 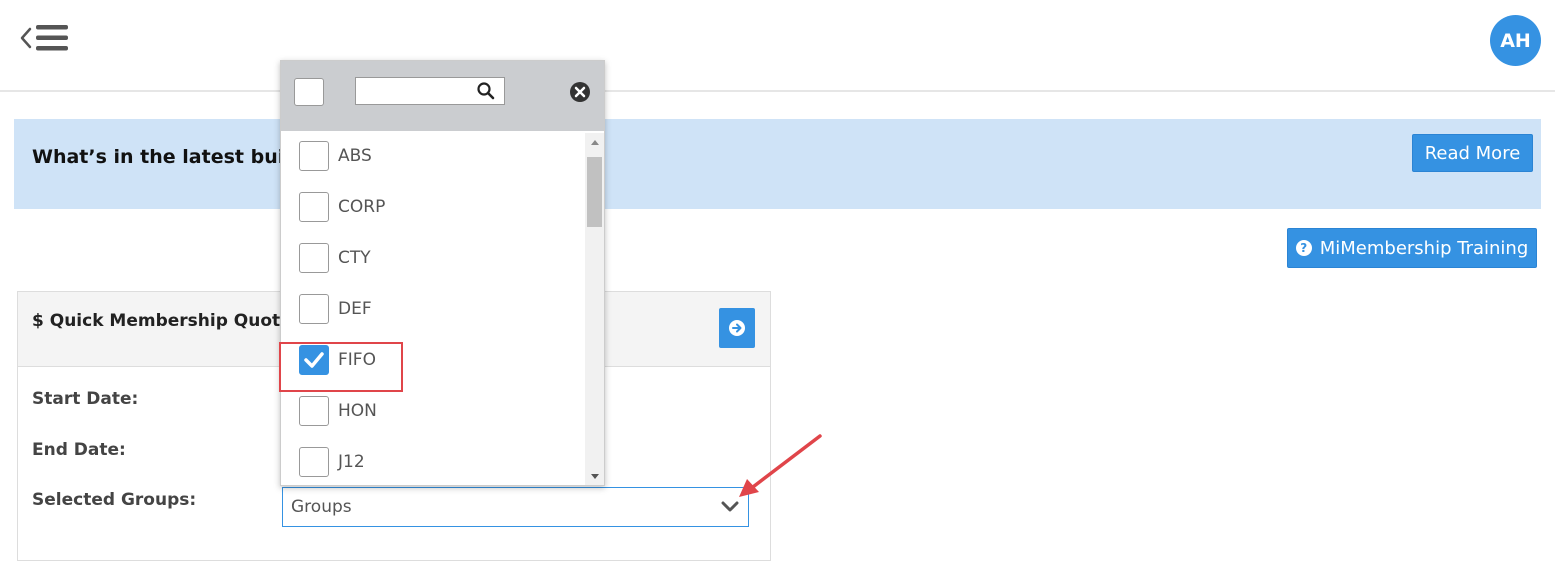 I want to click on dropdown-search-input, so click(x=430, y=91).